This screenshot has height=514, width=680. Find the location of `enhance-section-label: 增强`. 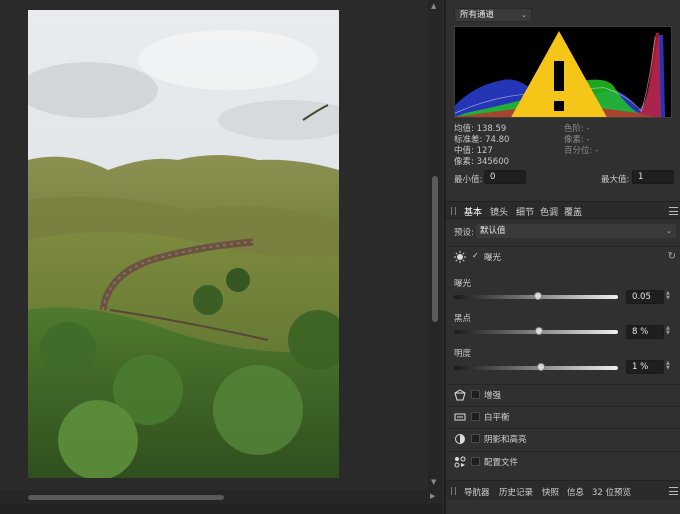

enhance-section-label: 增强 is located at coordinates (493, 396).